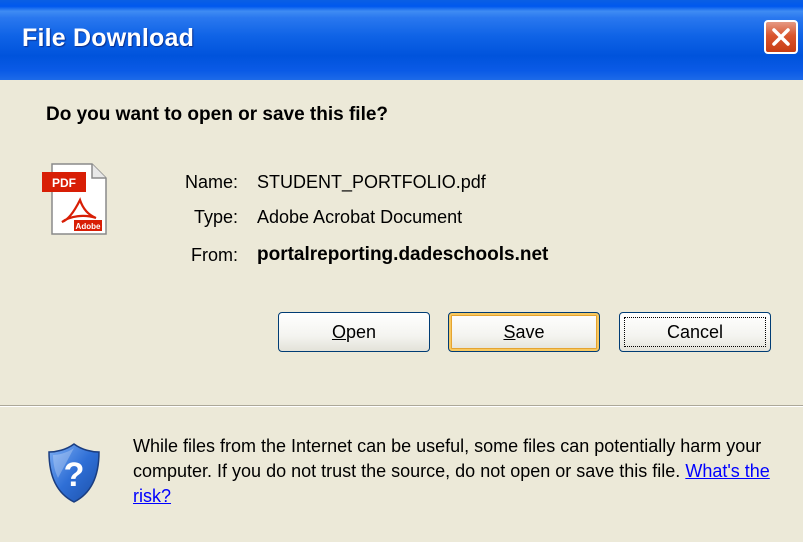 The height and width of the screenshot is (542, 803). What do you see at coordinates (530, 331) in the screenshot?
I see `save-button-label: ave` at bounding box center [530, 331].